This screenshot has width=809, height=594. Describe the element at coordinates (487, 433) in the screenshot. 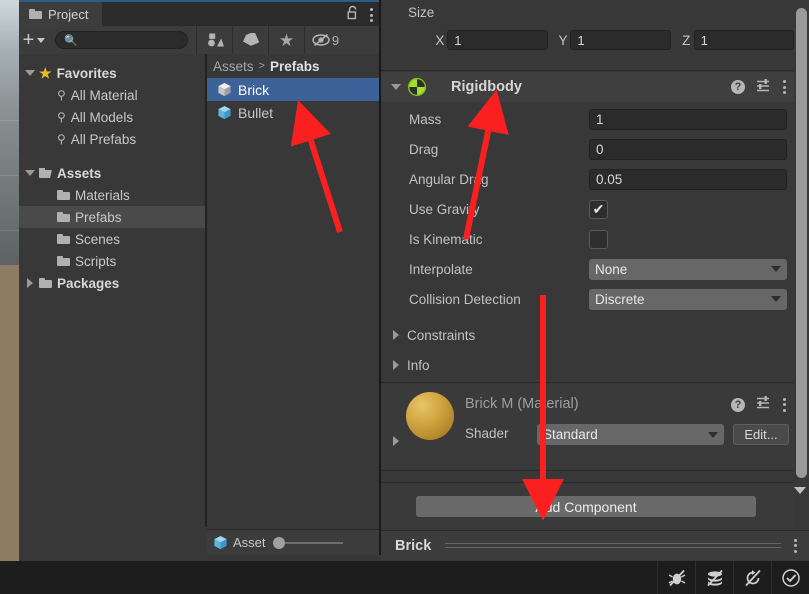

I see `shader-label: Shader` at that location.